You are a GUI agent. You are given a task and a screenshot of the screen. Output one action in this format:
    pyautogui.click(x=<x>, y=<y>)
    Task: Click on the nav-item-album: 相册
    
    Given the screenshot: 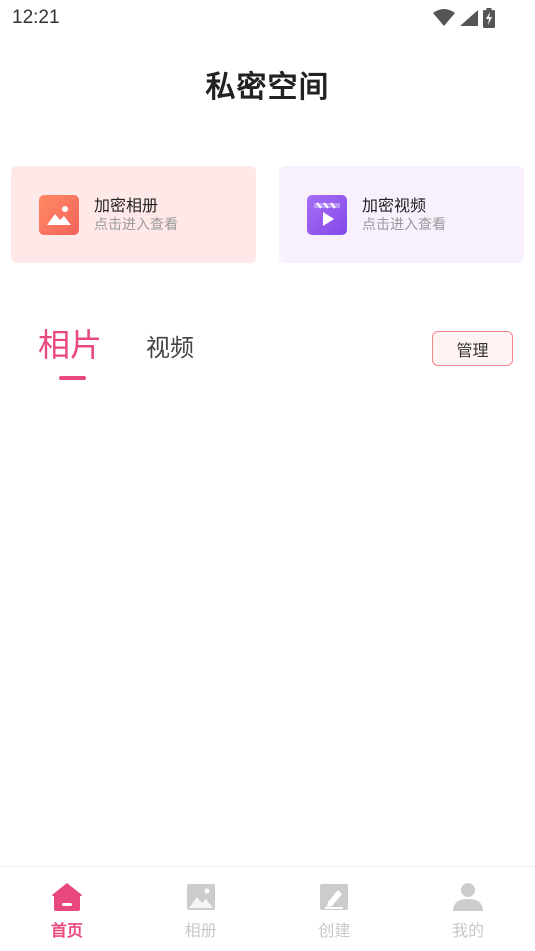 What is the action you would take?
    pyautogui.click(x=201, y=909)
    